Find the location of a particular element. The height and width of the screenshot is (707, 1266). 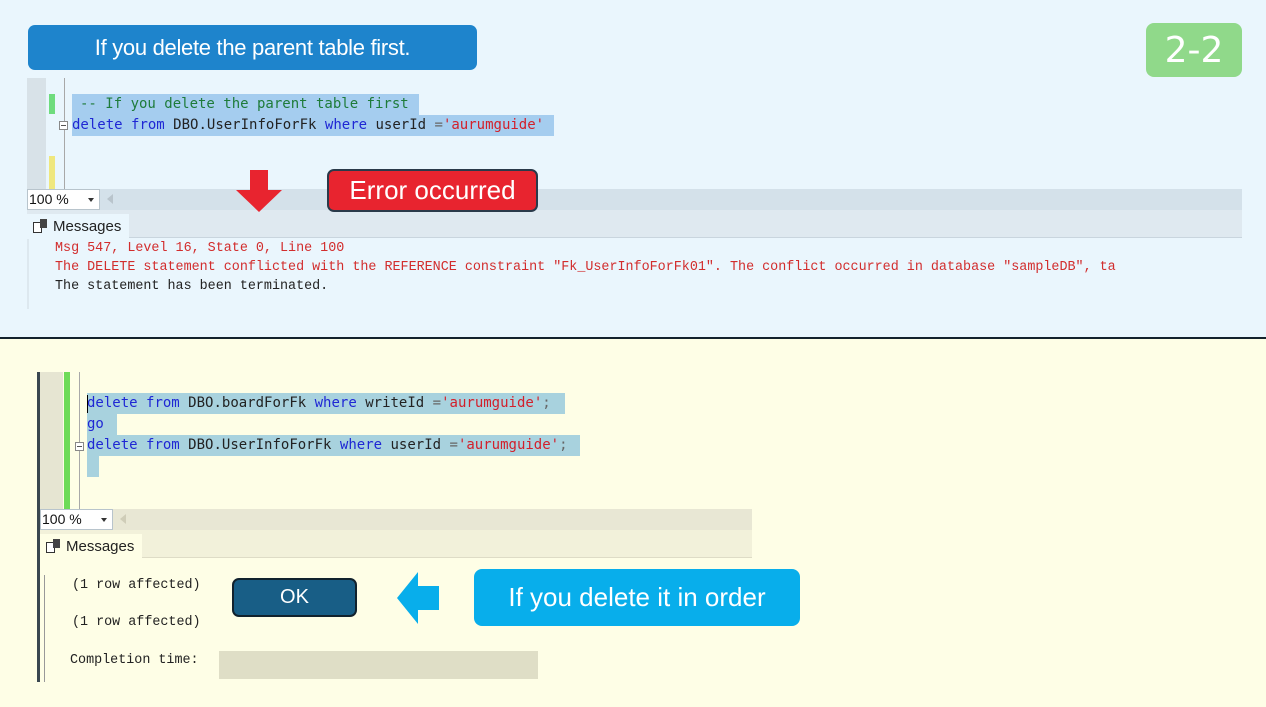

arrow-left-icon is located at coordinates (418, 598).